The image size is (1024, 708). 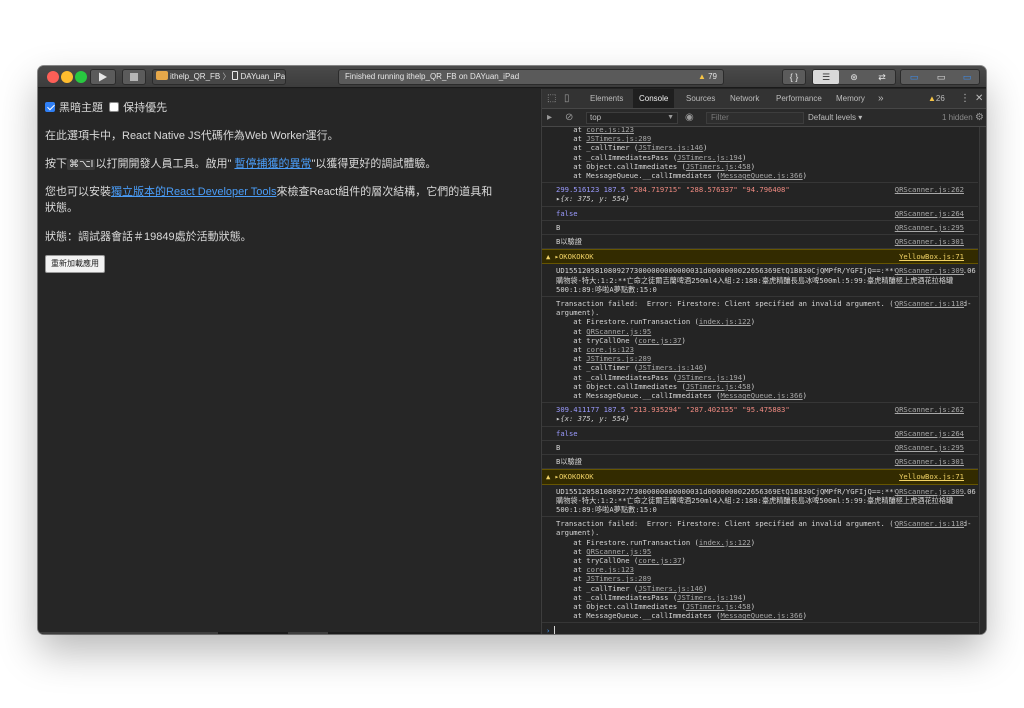 I want to click on tab-console: Console, so click(x=654, y=98).